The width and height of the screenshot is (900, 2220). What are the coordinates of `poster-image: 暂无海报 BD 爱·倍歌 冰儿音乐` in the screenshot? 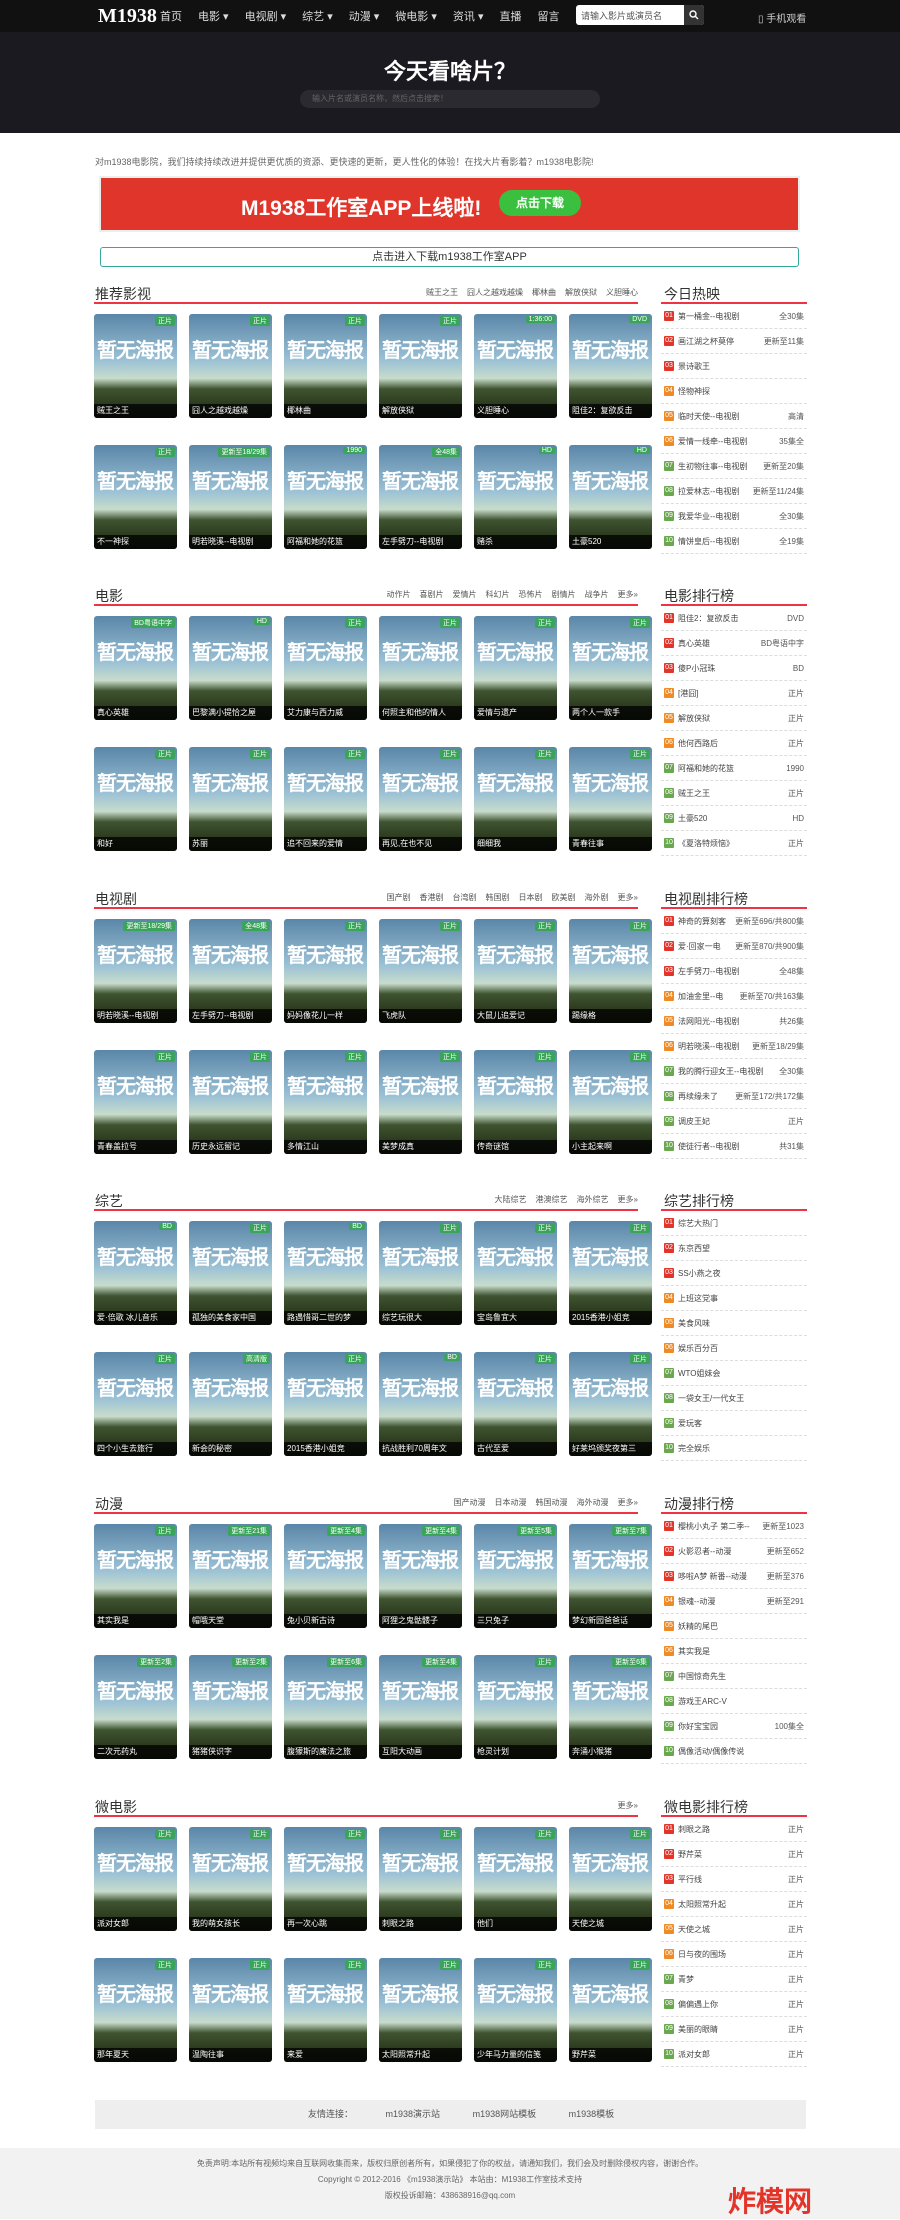 It's located at (135, 1273).